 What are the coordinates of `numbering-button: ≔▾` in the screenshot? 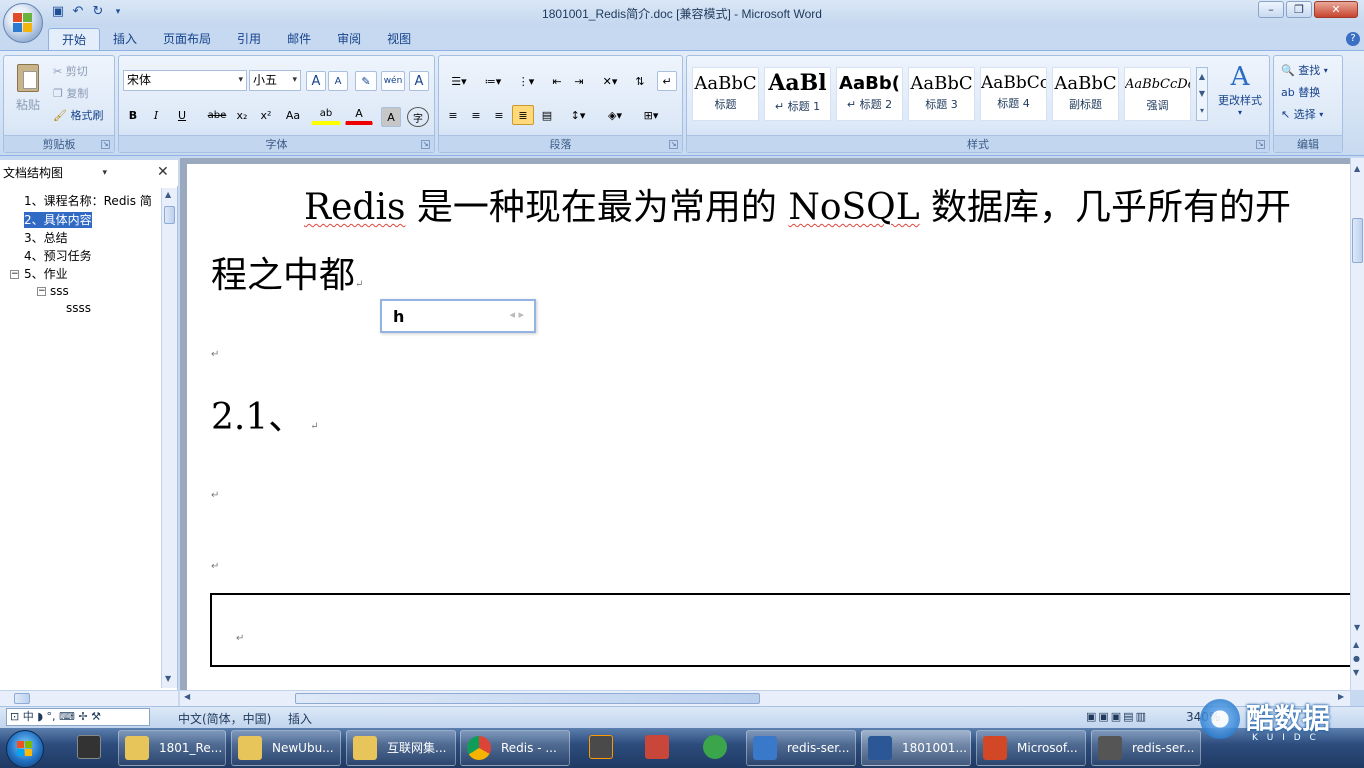 It's located at (493, 81).